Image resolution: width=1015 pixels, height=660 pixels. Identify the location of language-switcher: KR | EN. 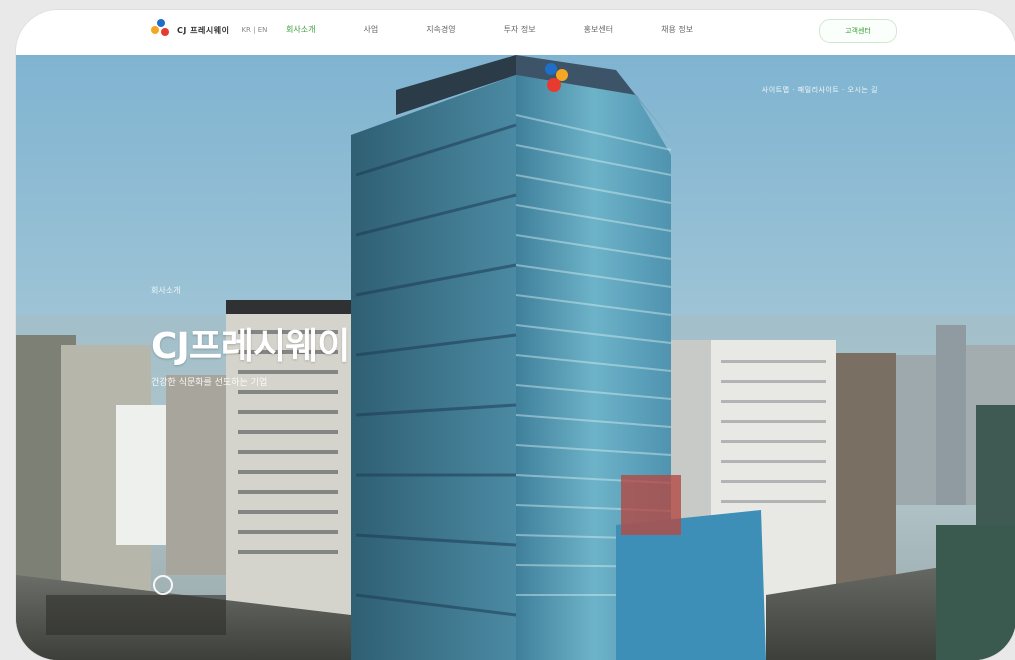
(254, 30).